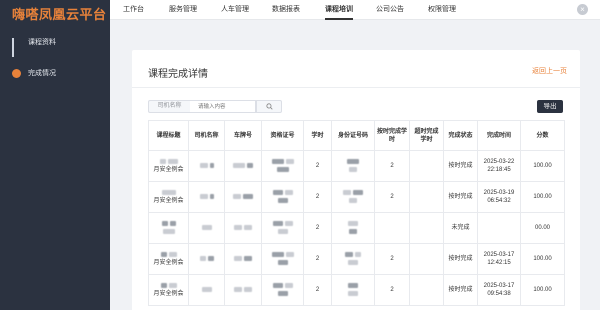 The width and height of the screenshot is (600, 310). I want to click on search-button, so click(269, 106).